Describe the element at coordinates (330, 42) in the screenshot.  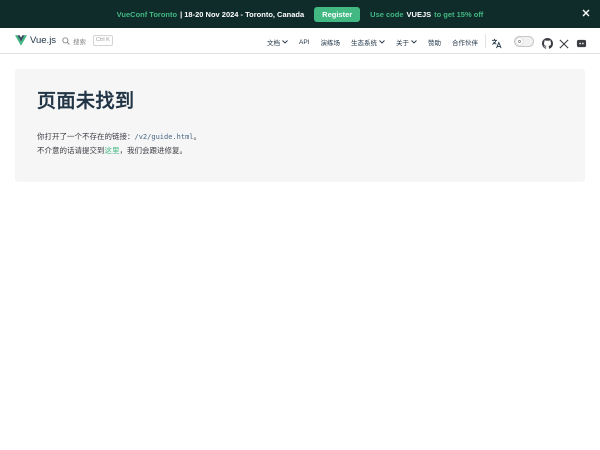
I see `menu-playground: 演练场` at that location.